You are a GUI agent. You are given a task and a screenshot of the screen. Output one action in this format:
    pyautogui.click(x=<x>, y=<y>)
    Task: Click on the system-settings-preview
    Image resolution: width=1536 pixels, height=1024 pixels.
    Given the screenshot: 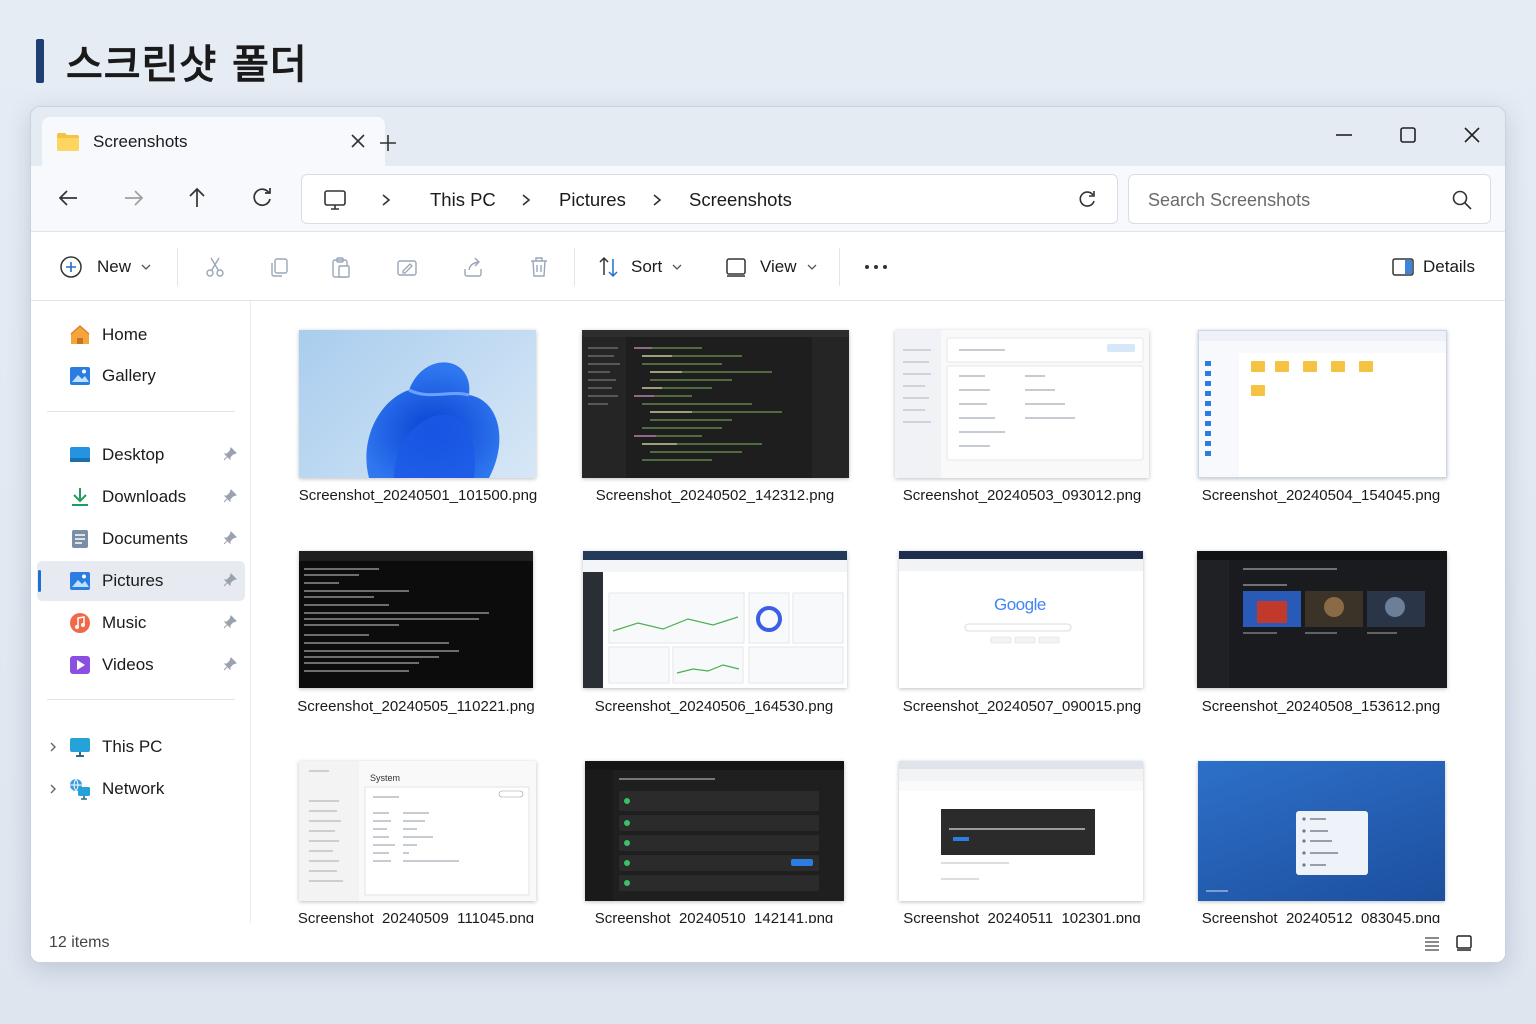 What is the action you would take?
    pyautogui.click(x=414, y=831)
    